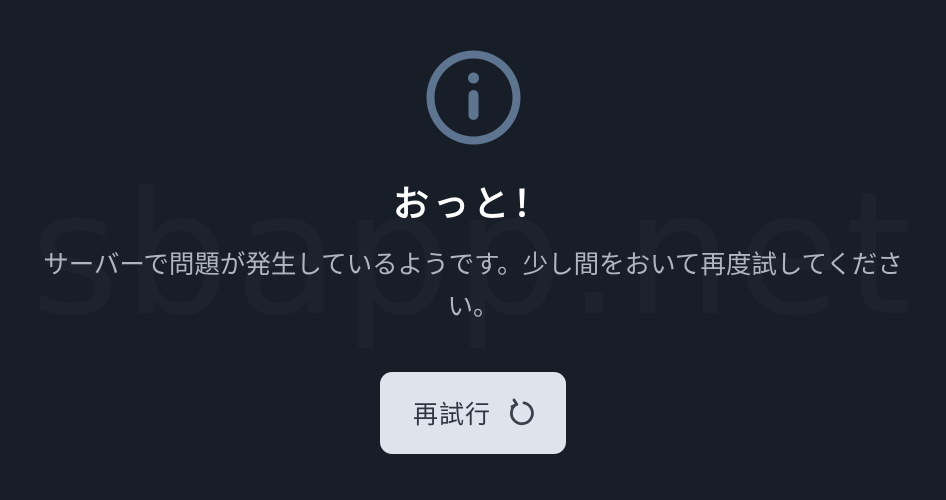 The image size is (946, 500). Describe the element at coordinates (522, 412) in the screenshot. I see `refresh-icon` at that location.